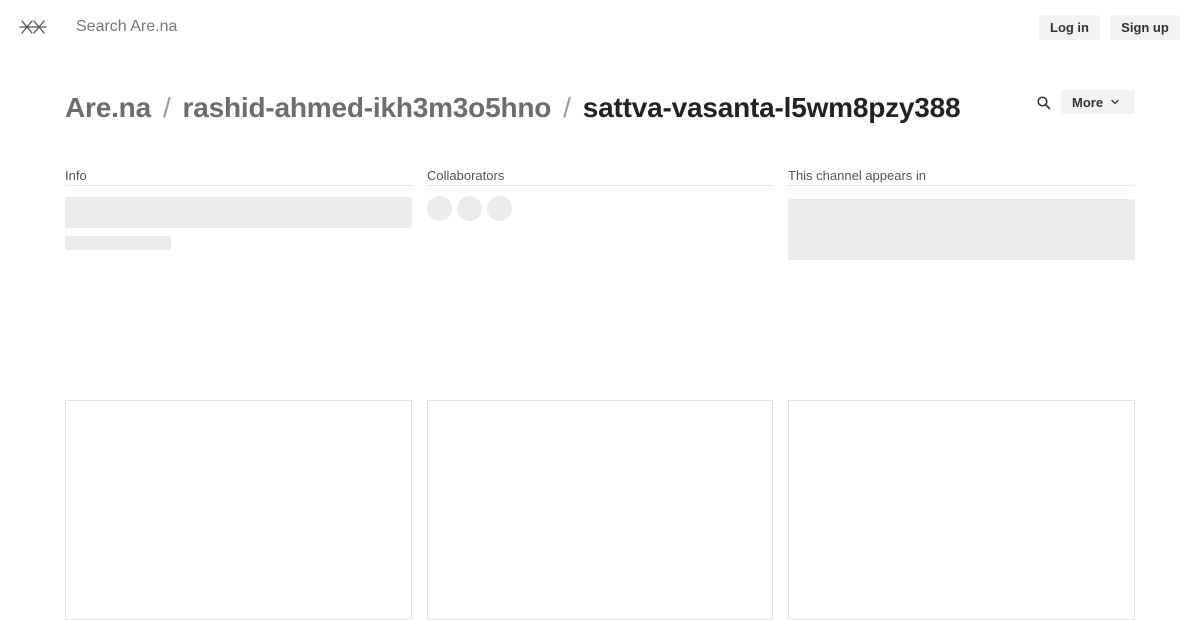  What do you see at coordinates (600, 28) in the screenshot?
I see `top-bar: Log in Sign up` at bounding box center [600, 28].